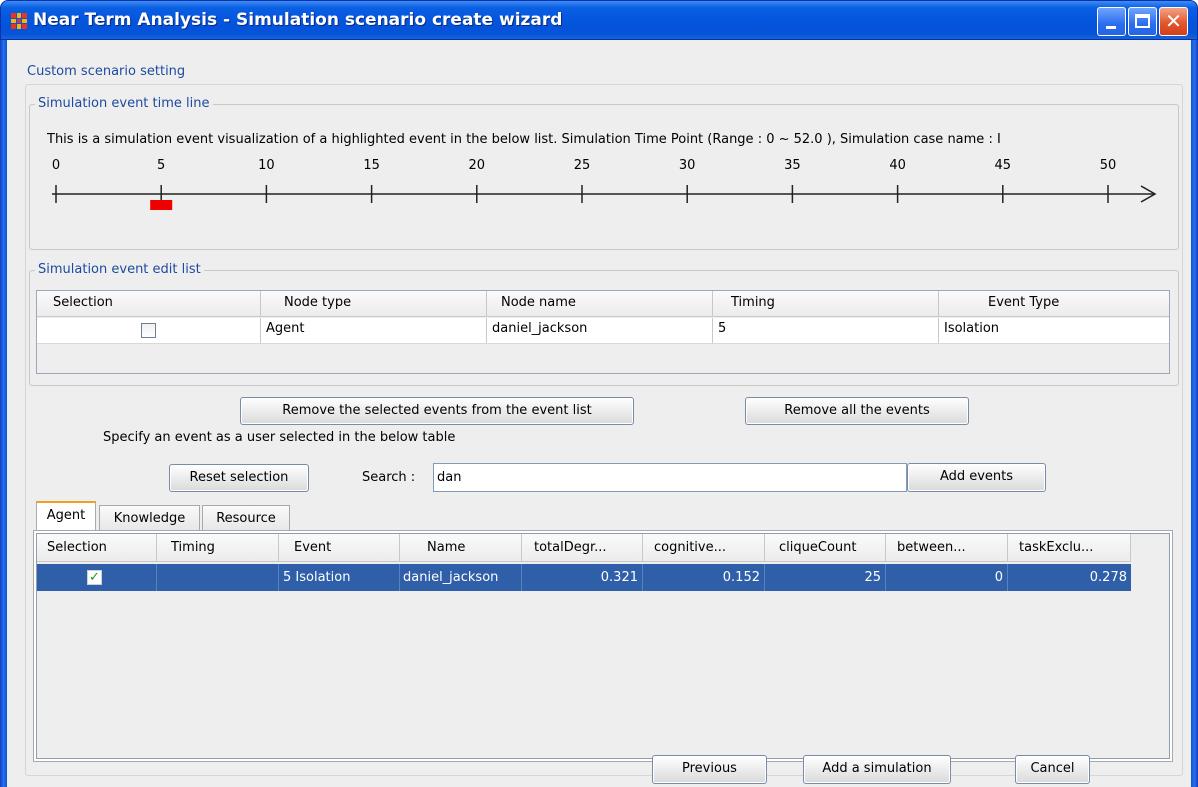  What do you see at coordinates (239, 478) in the screenshot?
I see `reset-selection-button: Reset selection` at bounding box center [239, 478].